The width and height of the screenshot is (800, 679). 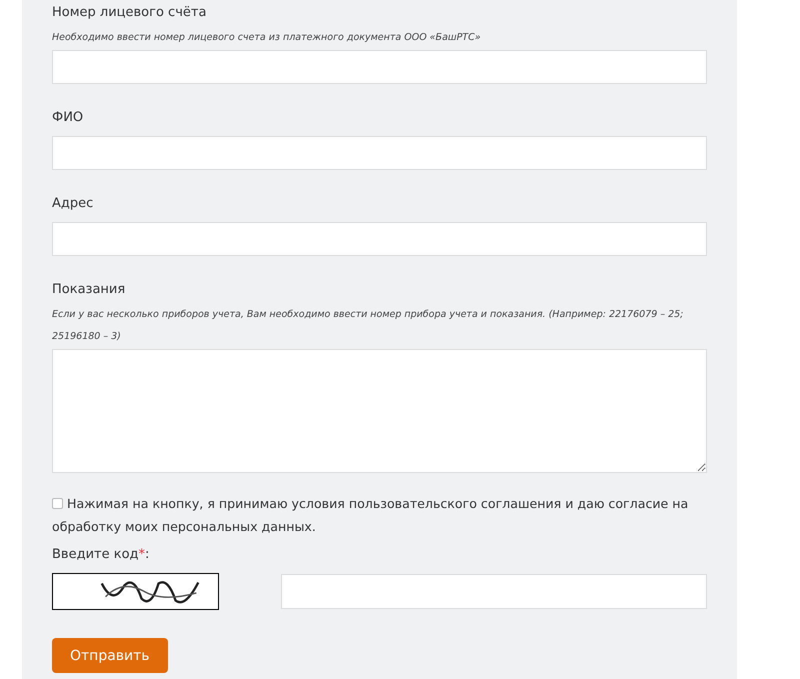 I want to click on textarea-field, so click(x=379, y=411).